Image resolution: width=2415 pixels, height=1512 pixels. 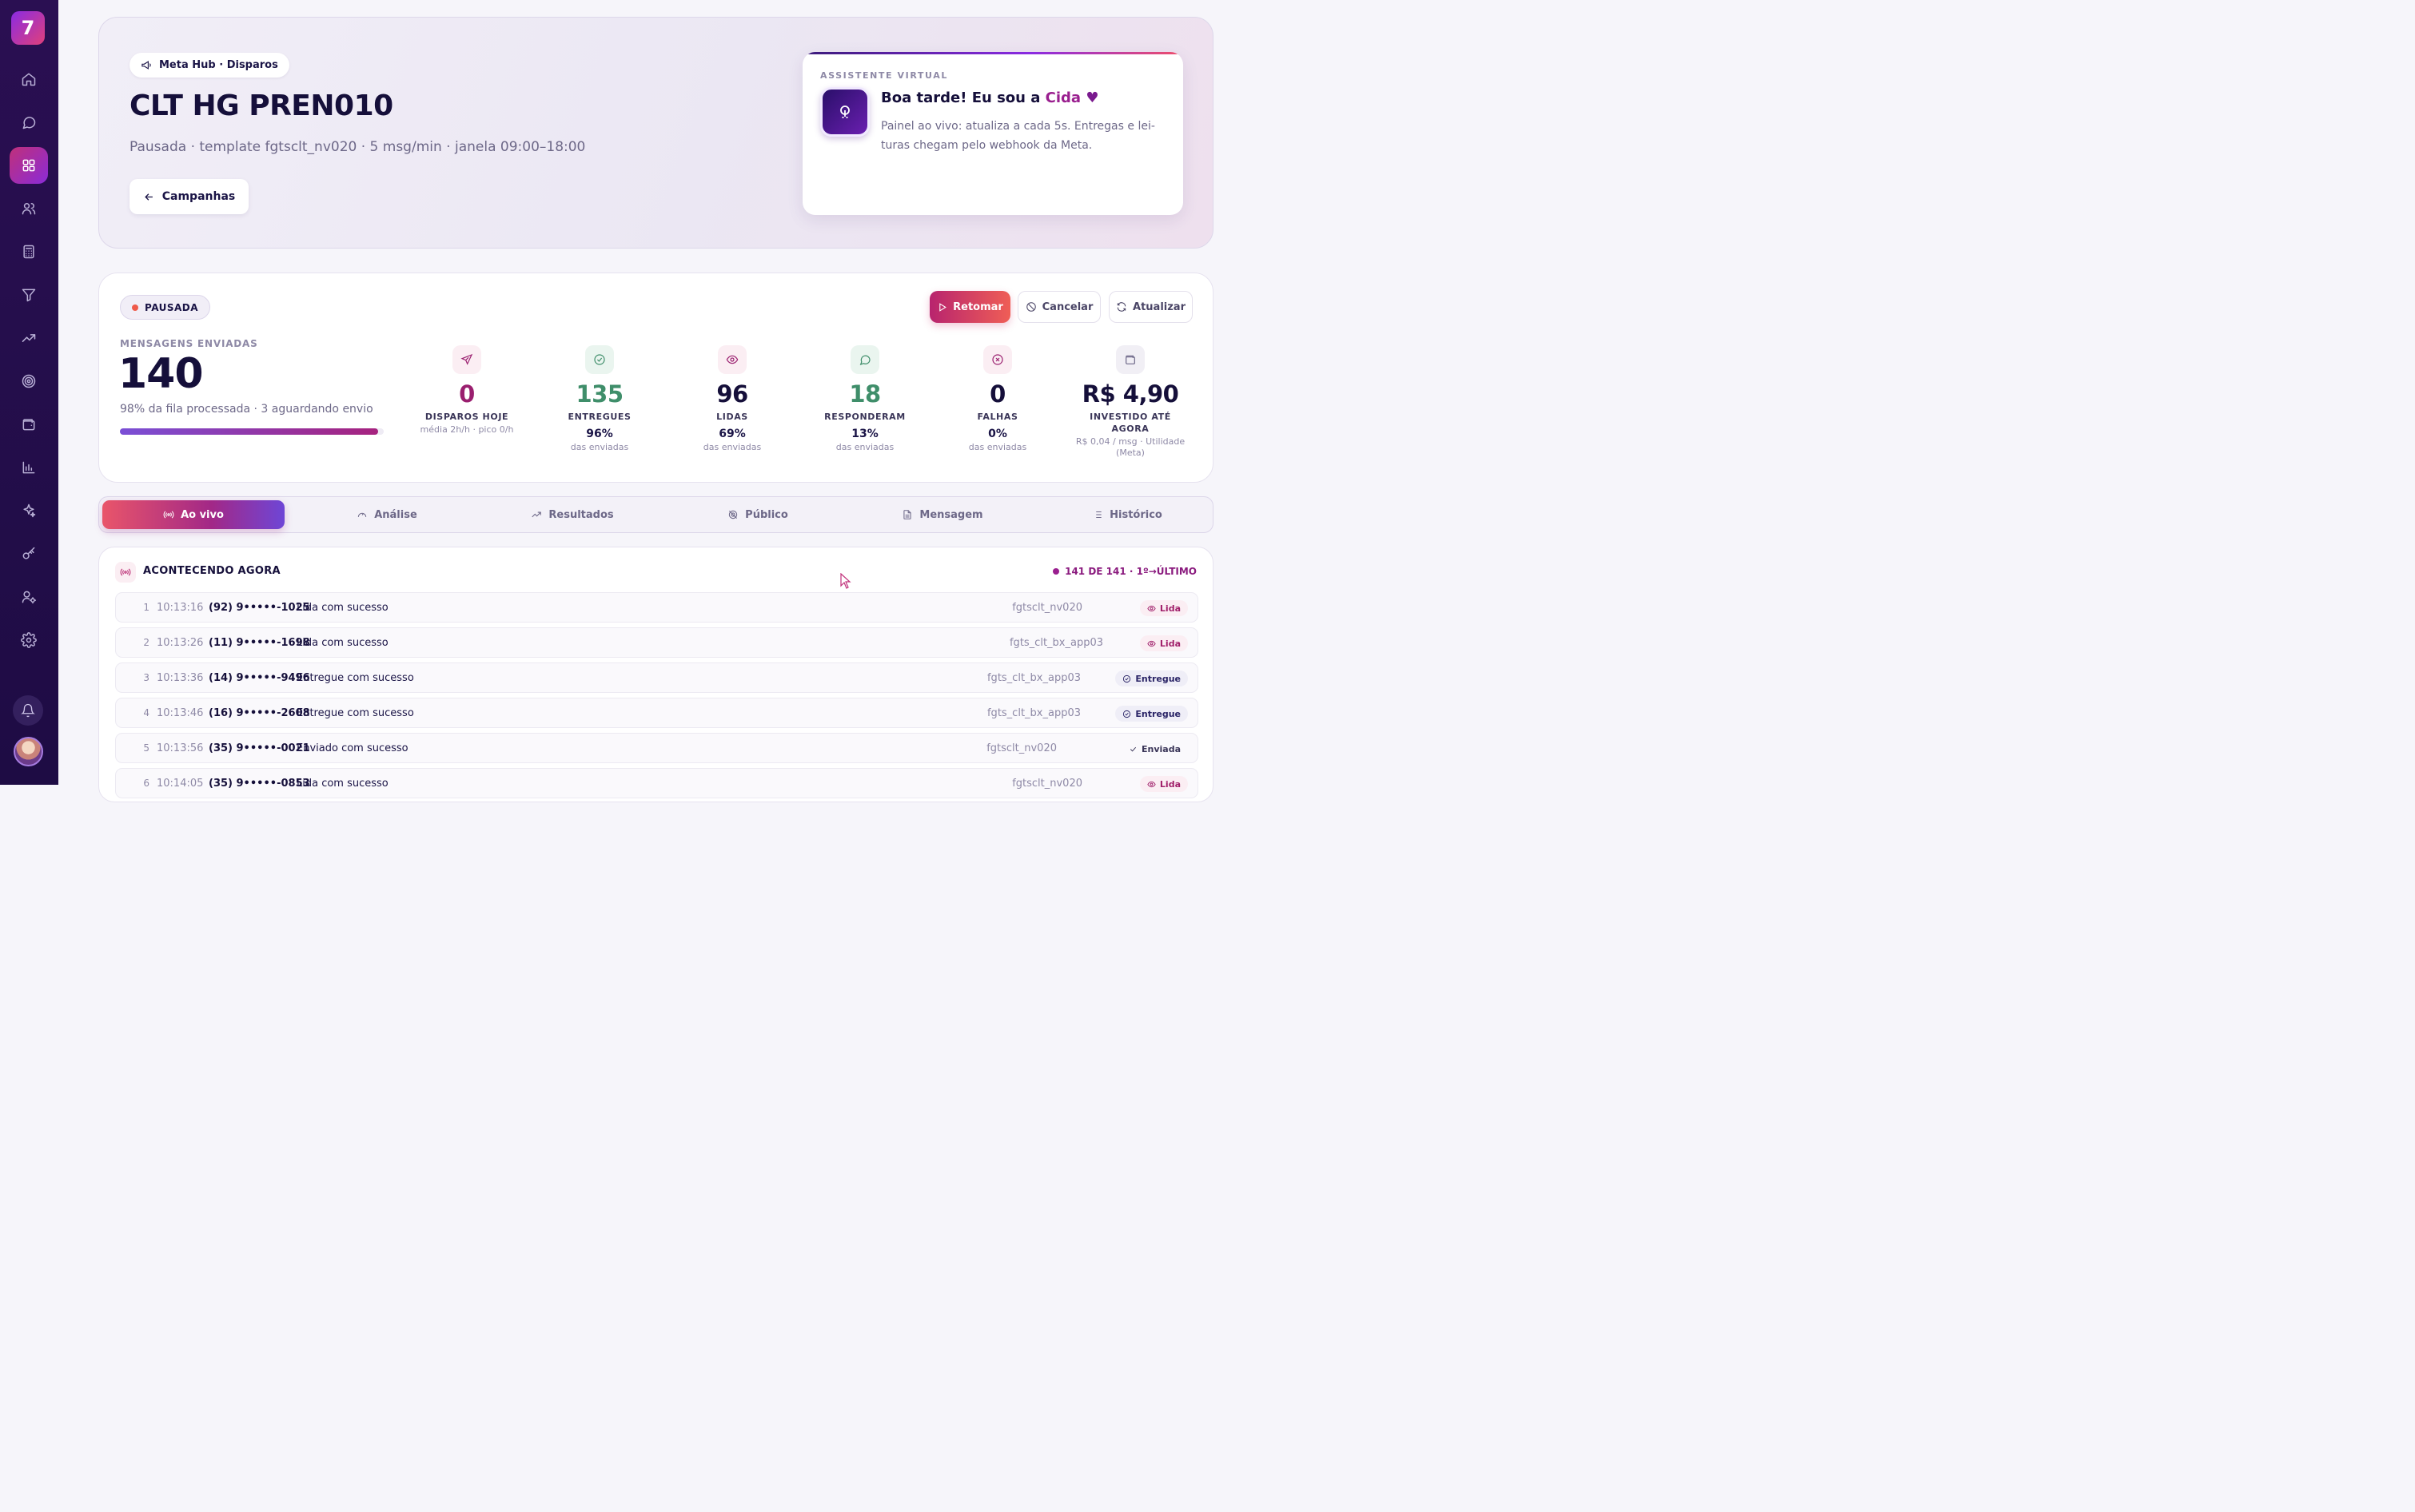 What do you see at coordinates (997, 434) in the screenshot?
I see `metric-percent: 0%` at bounding box center [997, 434].